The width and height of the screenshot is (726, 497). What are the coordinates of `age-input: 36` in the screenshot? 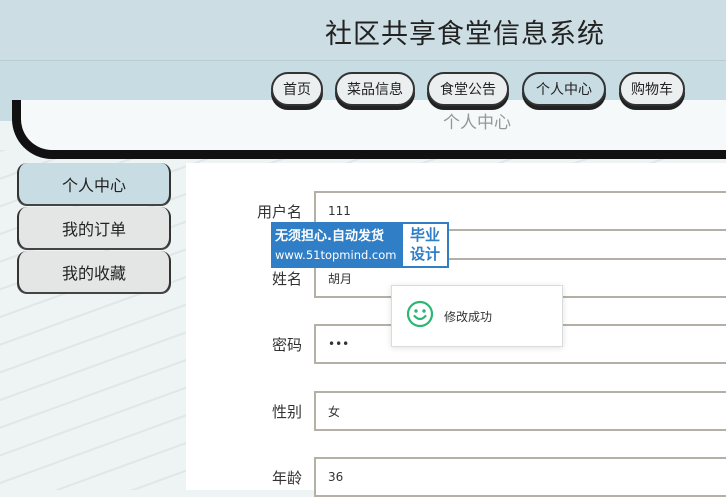 It's located at (520, 477).